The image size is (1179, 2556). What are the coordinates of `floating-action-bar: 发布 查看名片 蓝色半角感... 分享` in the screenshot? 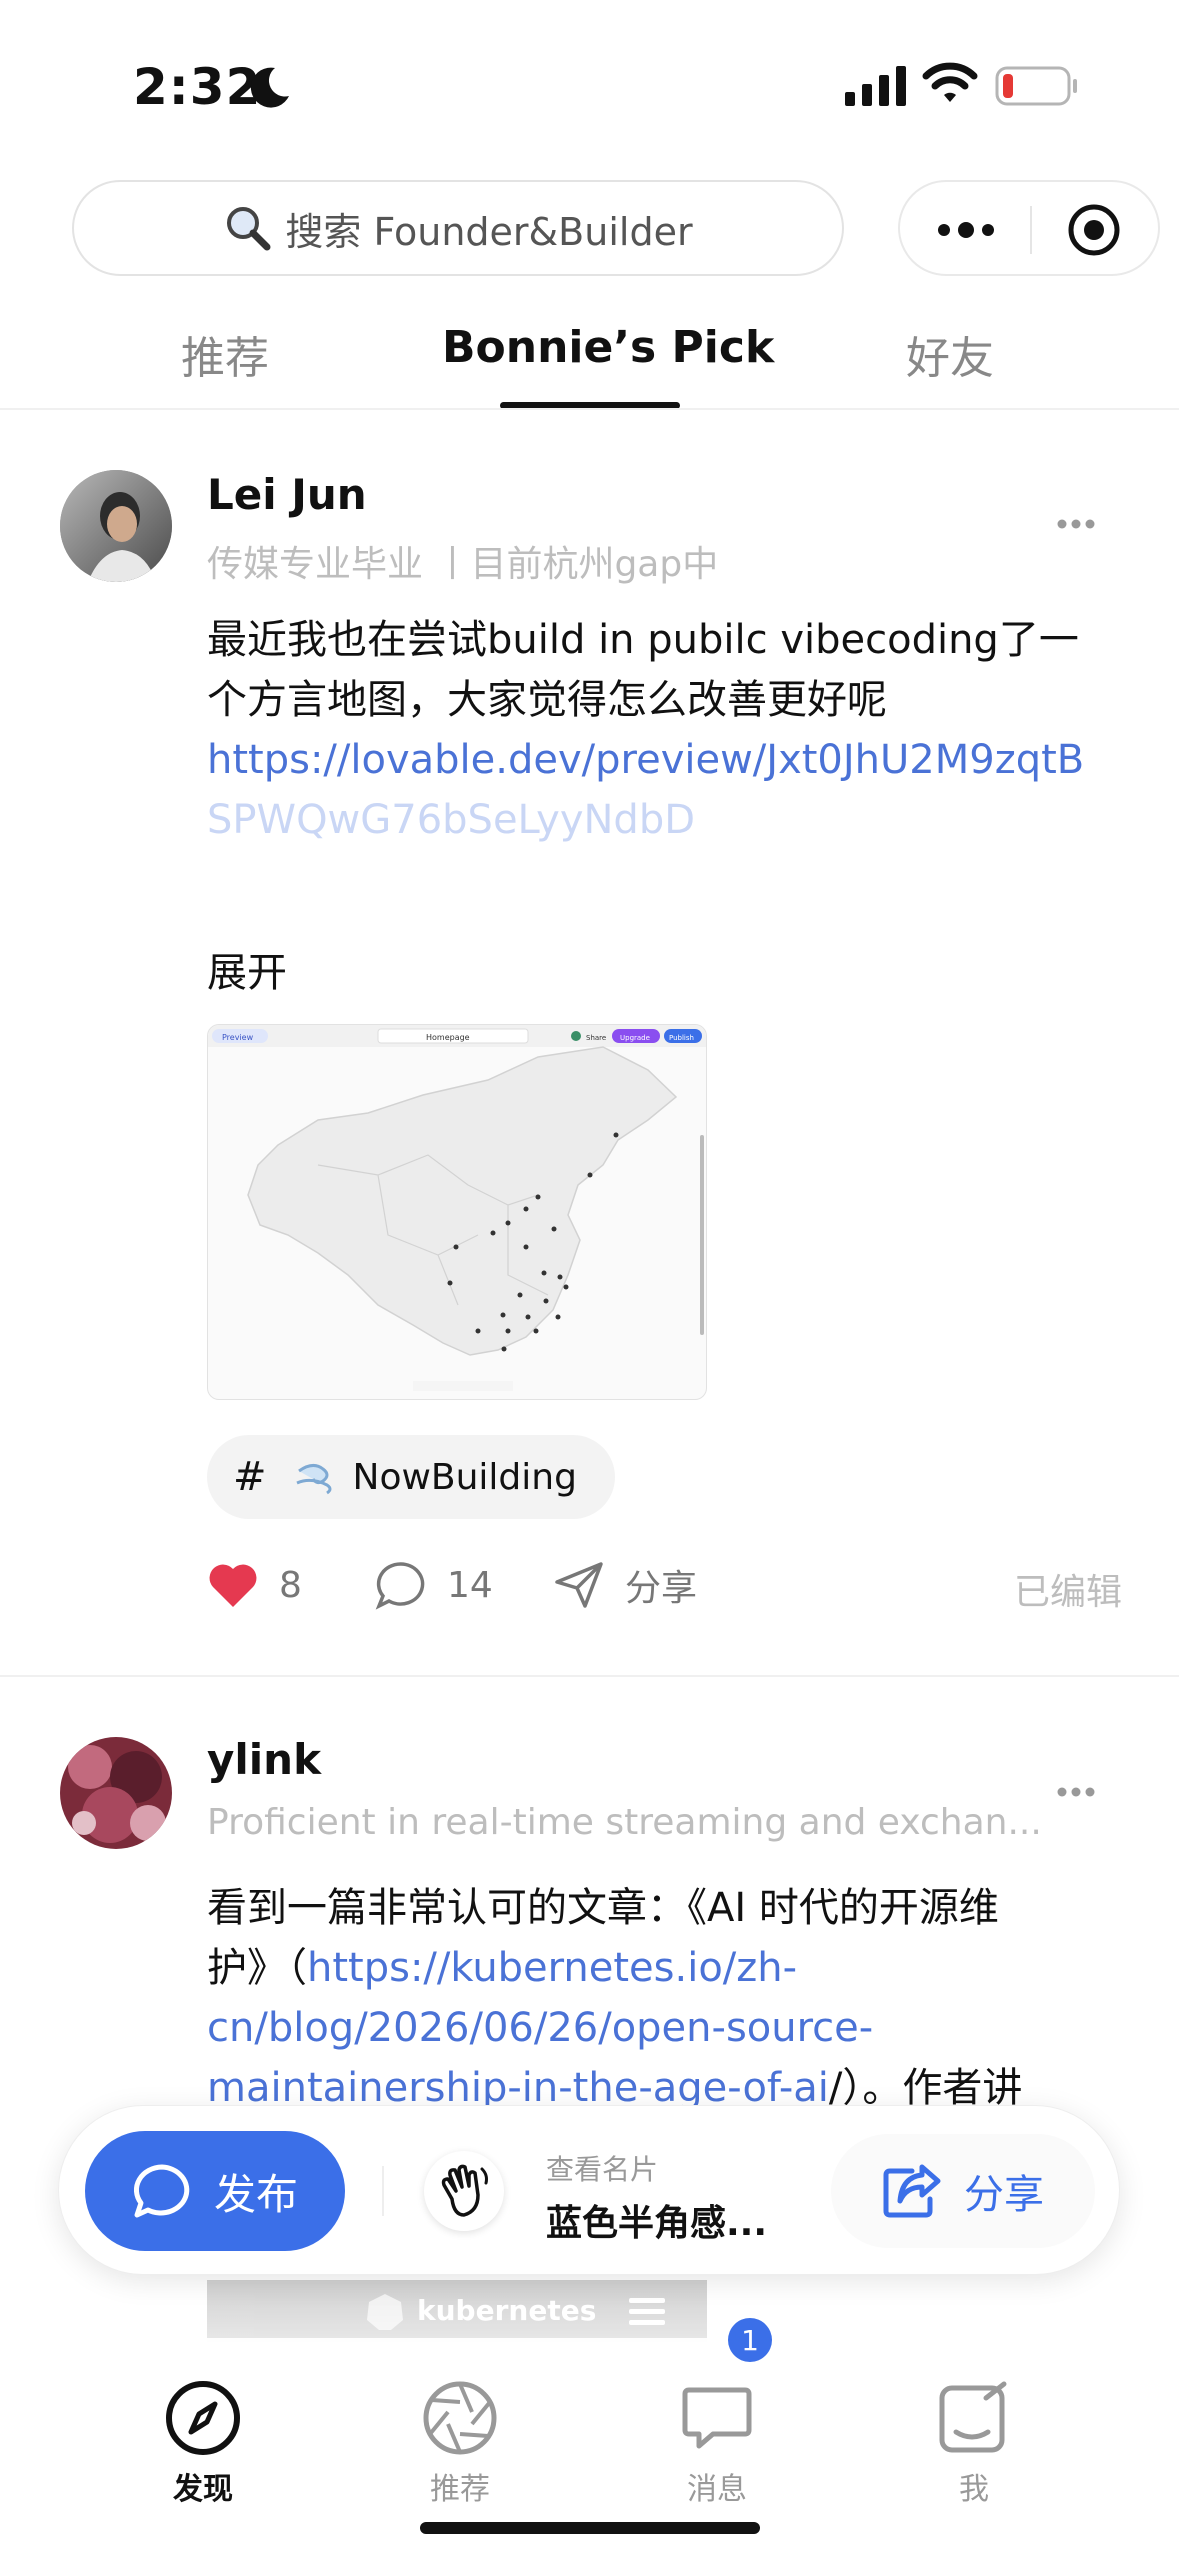 It's located at (589, 2190).